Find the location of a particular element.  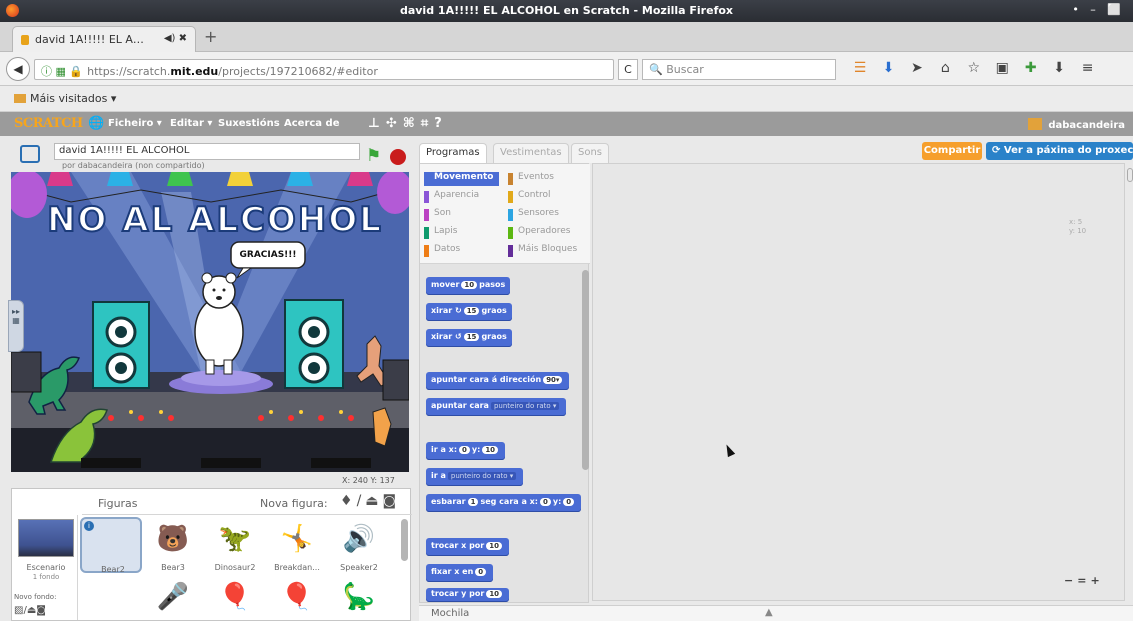

block-glide: esbarar 1 seg cara a x: 0 y: 0 is located at coordinates (504, 503).